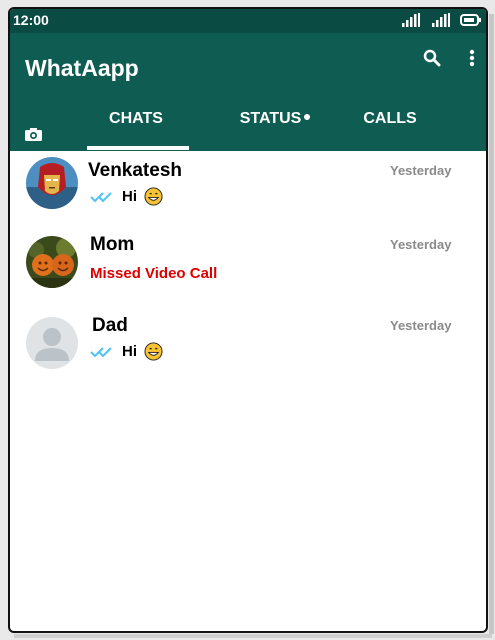 This screenshot has height=640, width=495. I want to click on status-update-dot, so click(307, 117).